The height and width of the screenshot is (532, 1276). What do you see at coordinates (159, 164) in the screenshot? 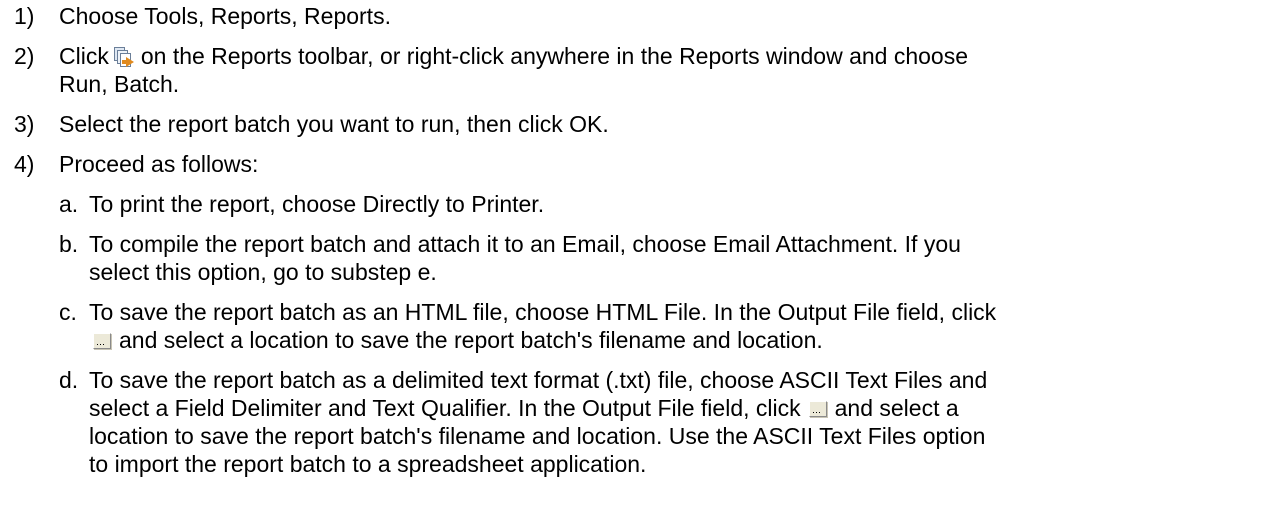
I see `step-line: Proceed as follows:` at bounding box center [159, 164].